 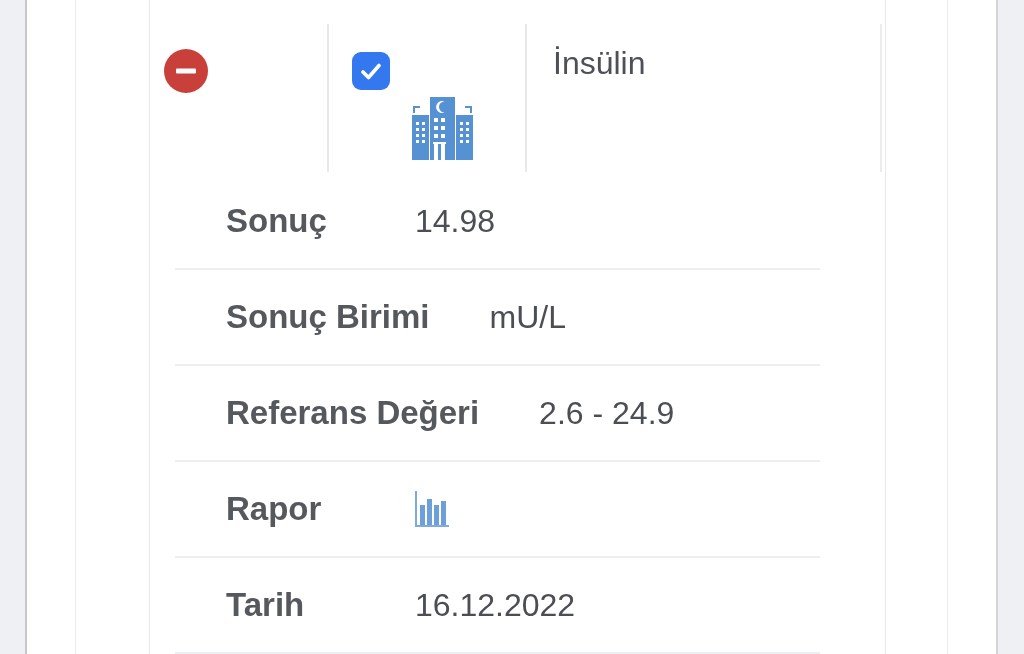 I want to click on checkbox, so click(x=371, y=71).